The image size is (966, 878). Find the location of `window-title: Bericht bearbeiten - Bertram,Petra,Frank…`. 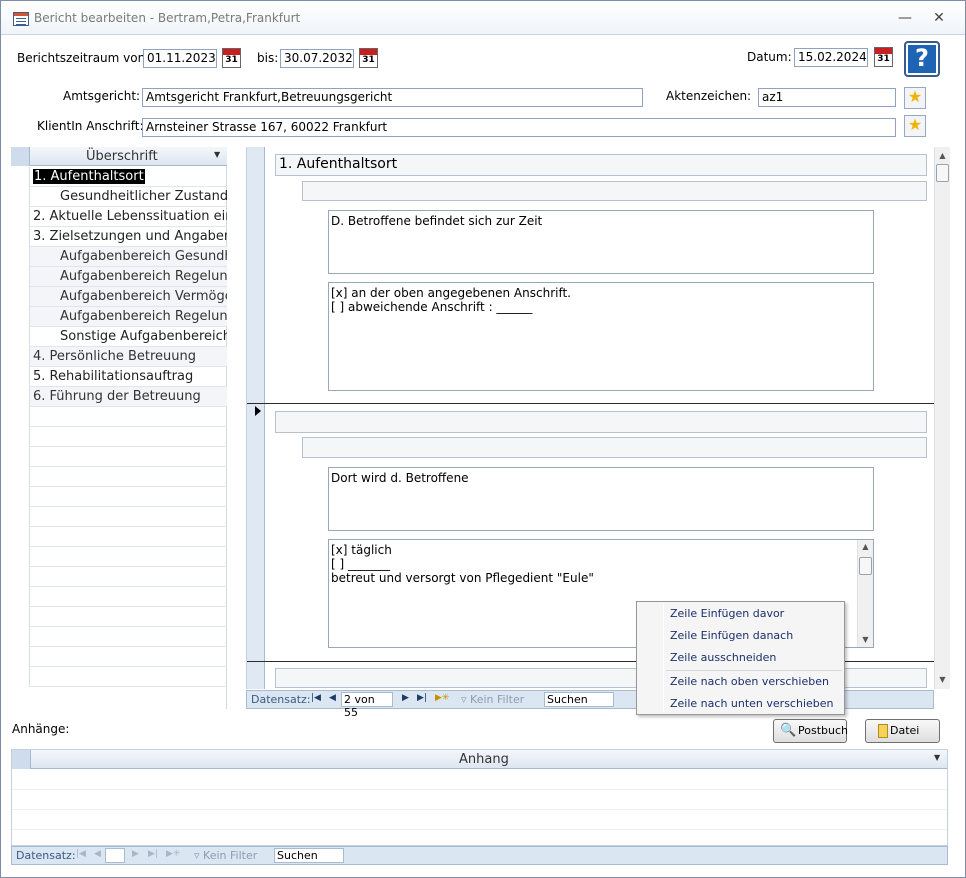

window-title: Bericht bearbeiten - Bertram,Petra,Frank… is located at coordinates (167, 18).